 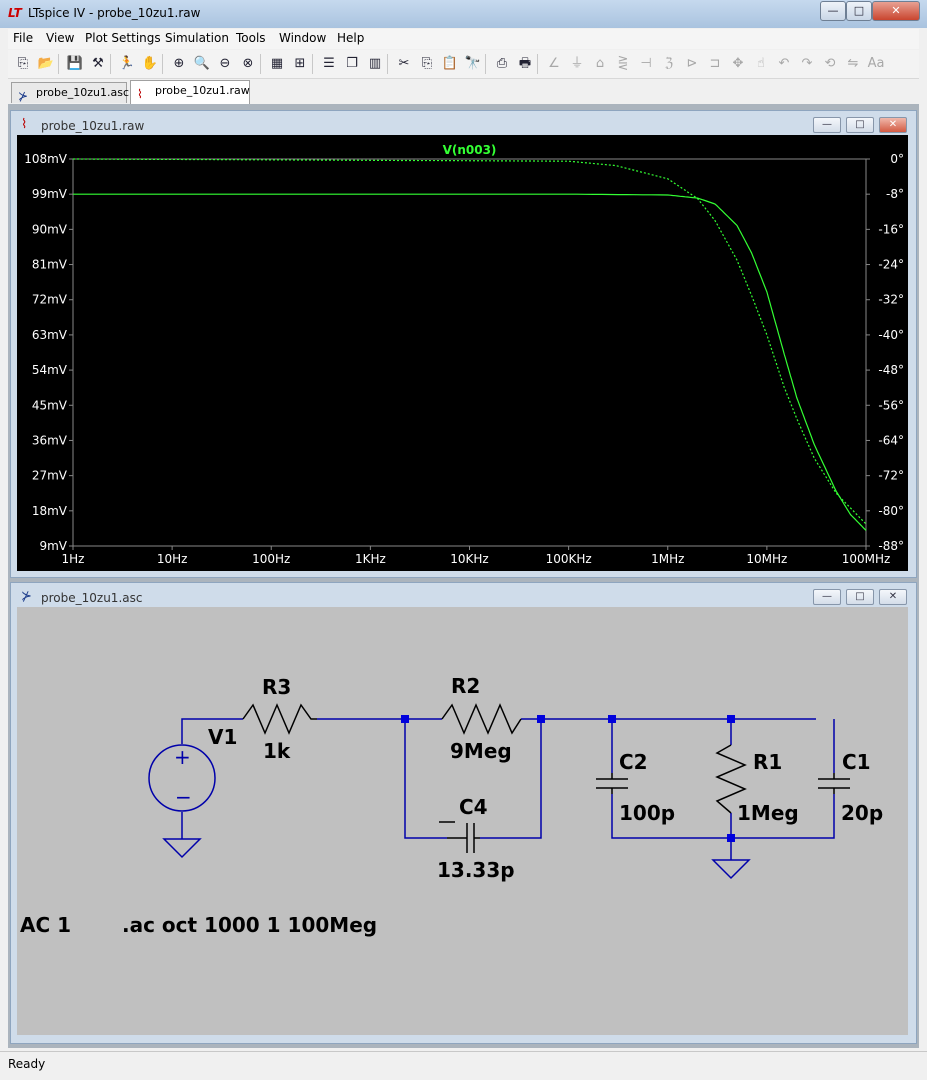 I want to click on copy-icon: ⎘, so click(x=427, y=64).